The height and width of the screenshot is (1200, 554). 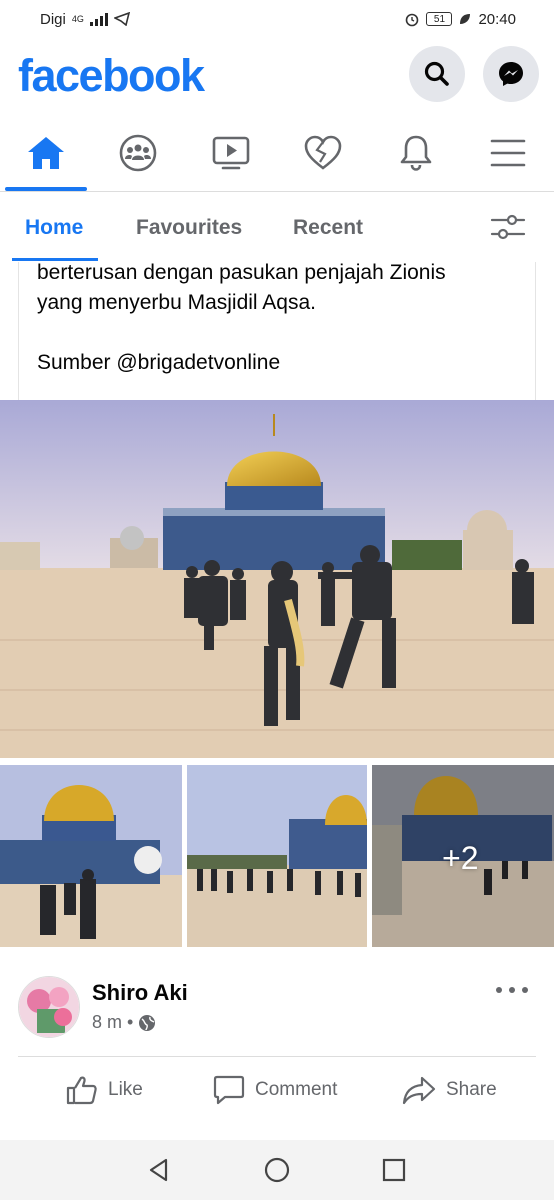 What do you see at coordinates (419, 1090) in the screenshot?
I see `share-icon` at bounding box center [419, 1090].